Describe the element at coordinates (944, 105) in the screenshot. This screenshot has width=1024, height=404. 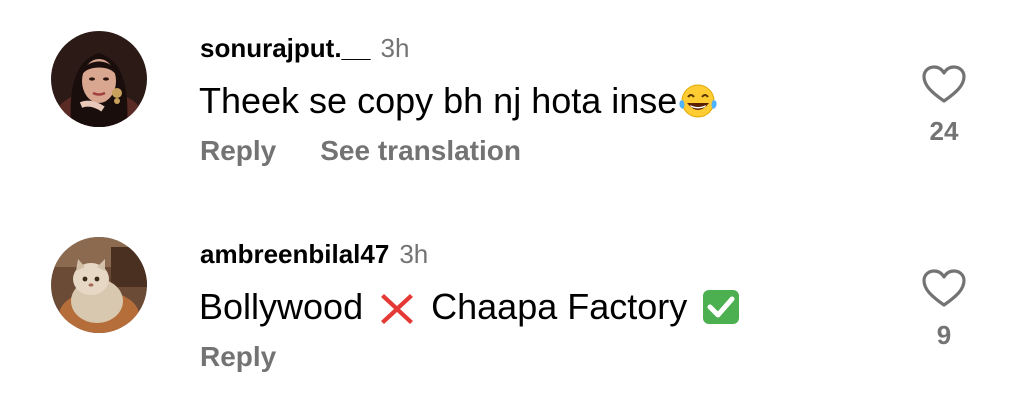
I see `like-control: 24` at that location.